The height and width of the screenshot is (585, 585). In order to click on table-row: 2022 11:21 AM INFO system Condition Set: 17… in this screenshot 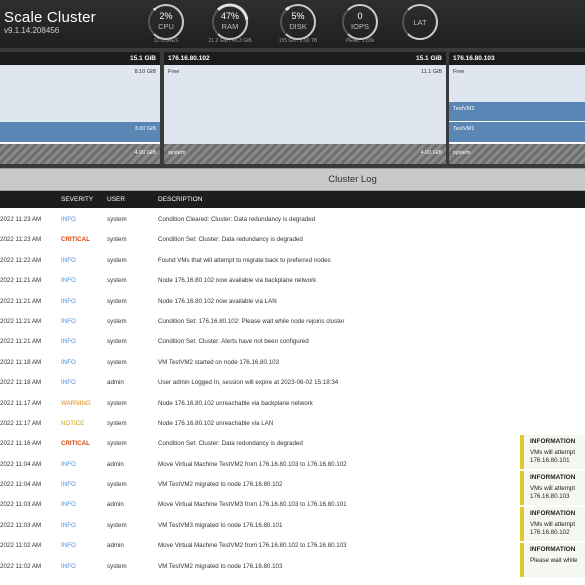, I will do `click(260, 322)`.